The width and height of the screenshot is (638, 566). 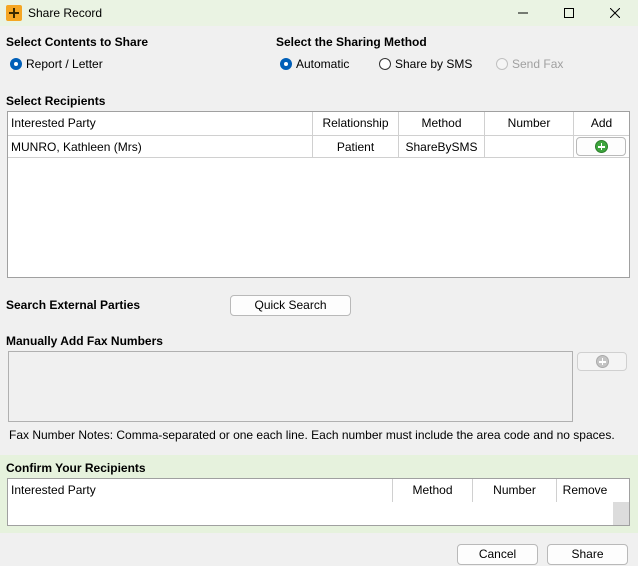 I want to click on recipients-heading: Select Recipients, so click(x=56, y=101).